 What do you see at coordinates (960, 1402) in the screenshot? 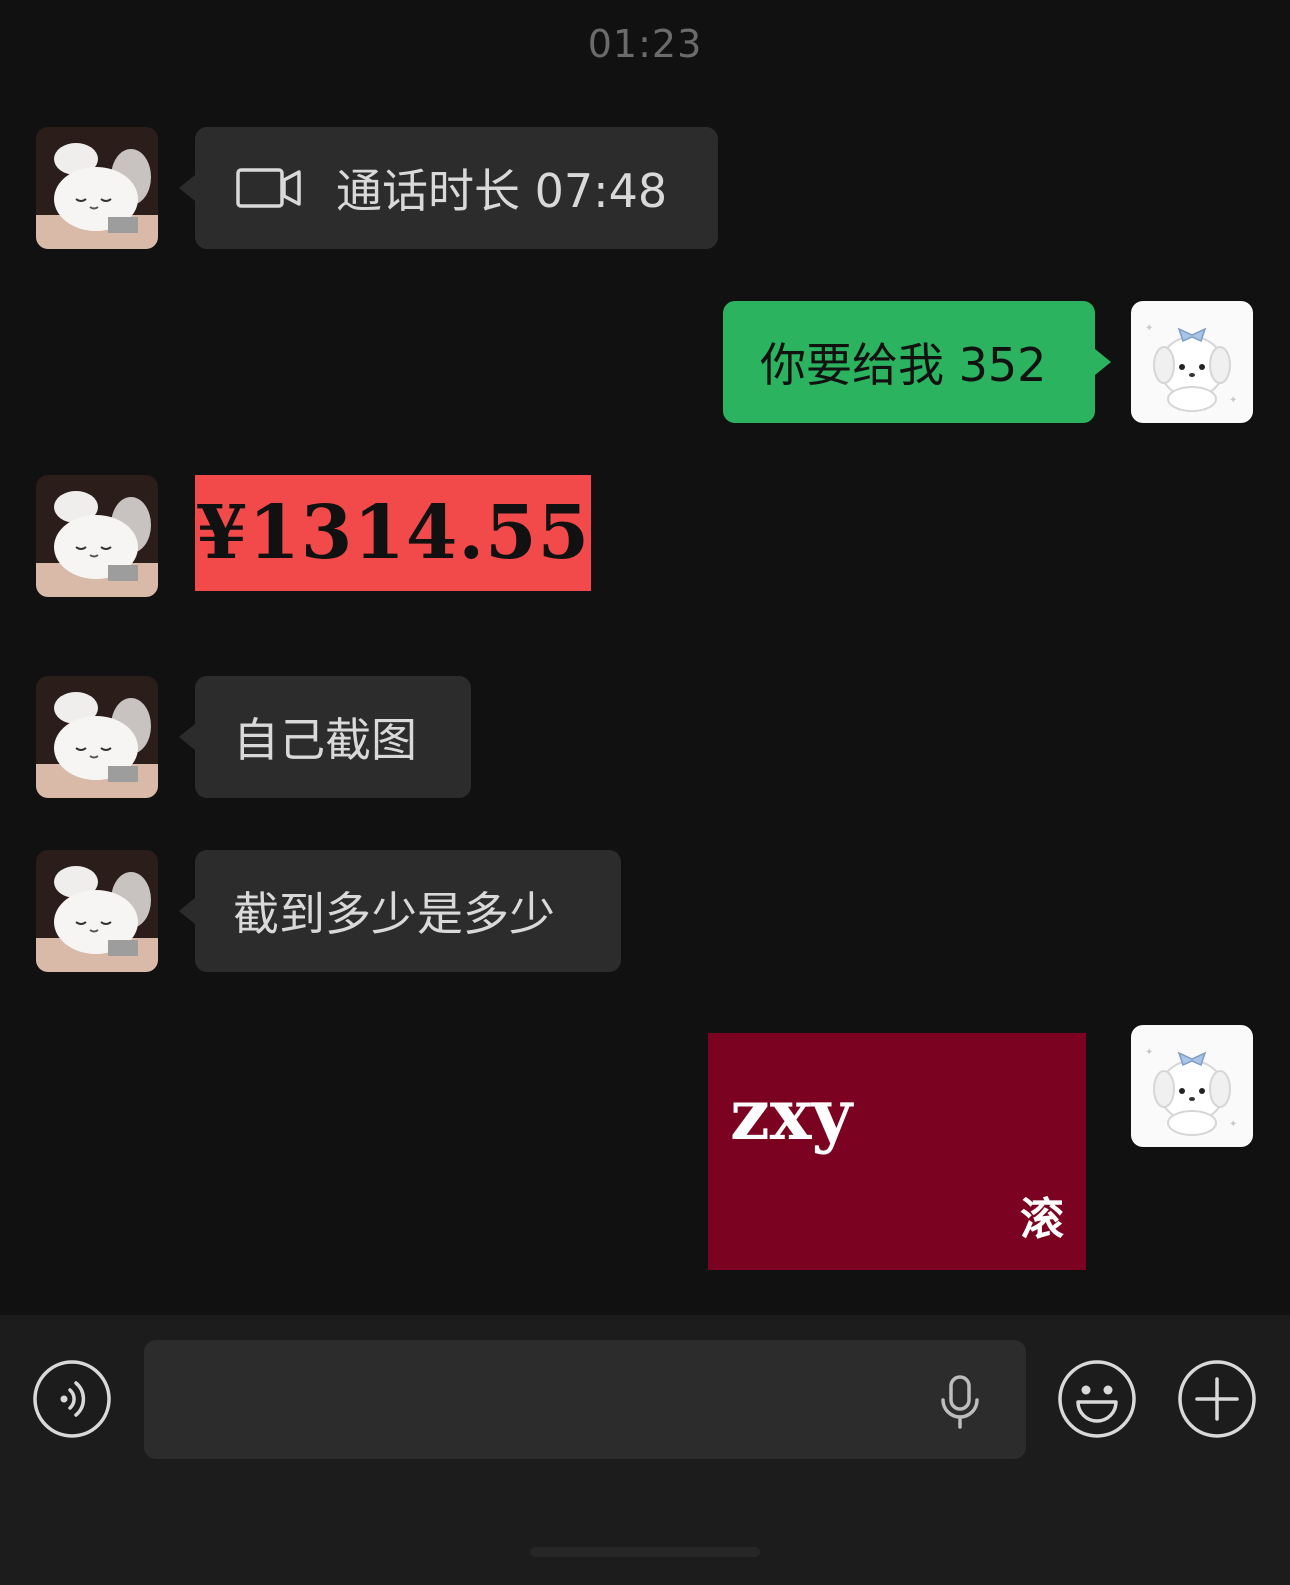
I see `microphone-icon` at bounding box center [960, 1402].